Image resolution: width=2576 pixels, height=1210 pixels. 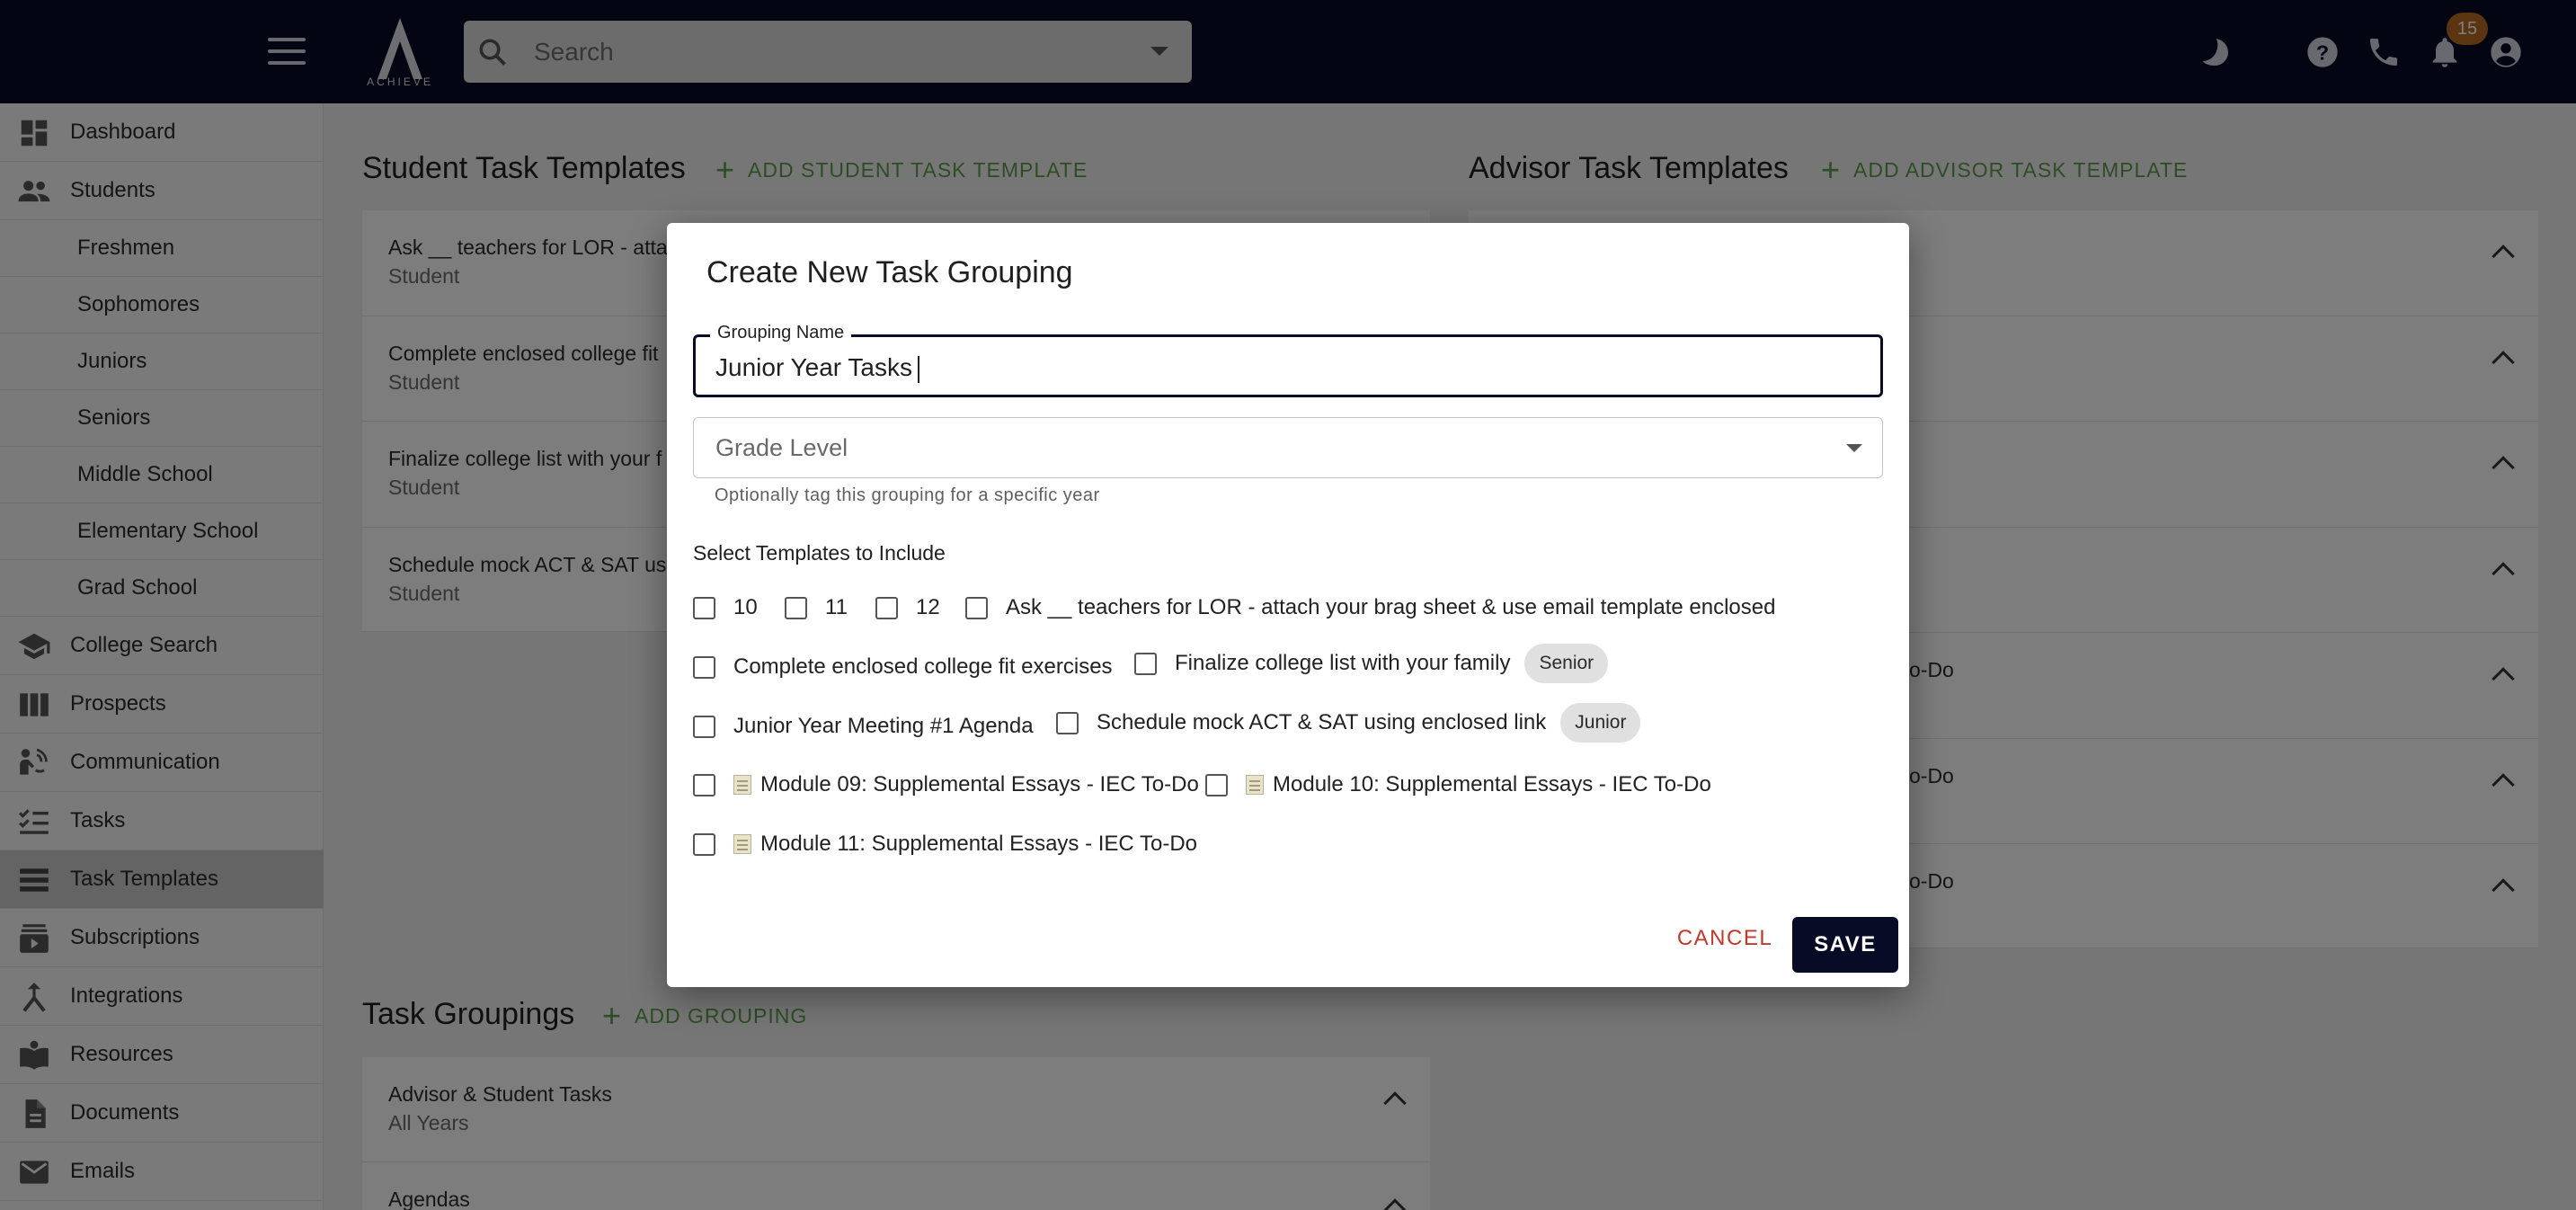 What do you see at coordinates (1288, 360) in the screenshot?
I see `grouping-name-field: Grouping Name Junior Year Tasks` at bounding box center [1288, 360].